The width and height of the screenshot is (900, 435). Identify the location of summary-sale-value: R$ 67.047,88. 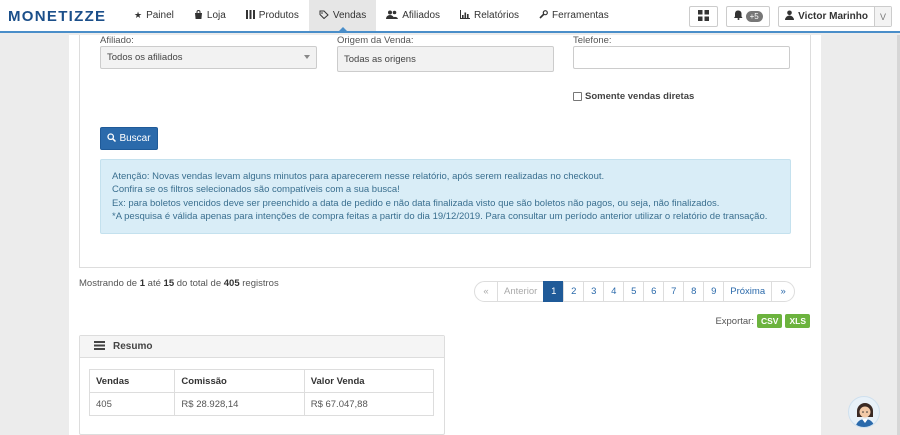
(369, 404).